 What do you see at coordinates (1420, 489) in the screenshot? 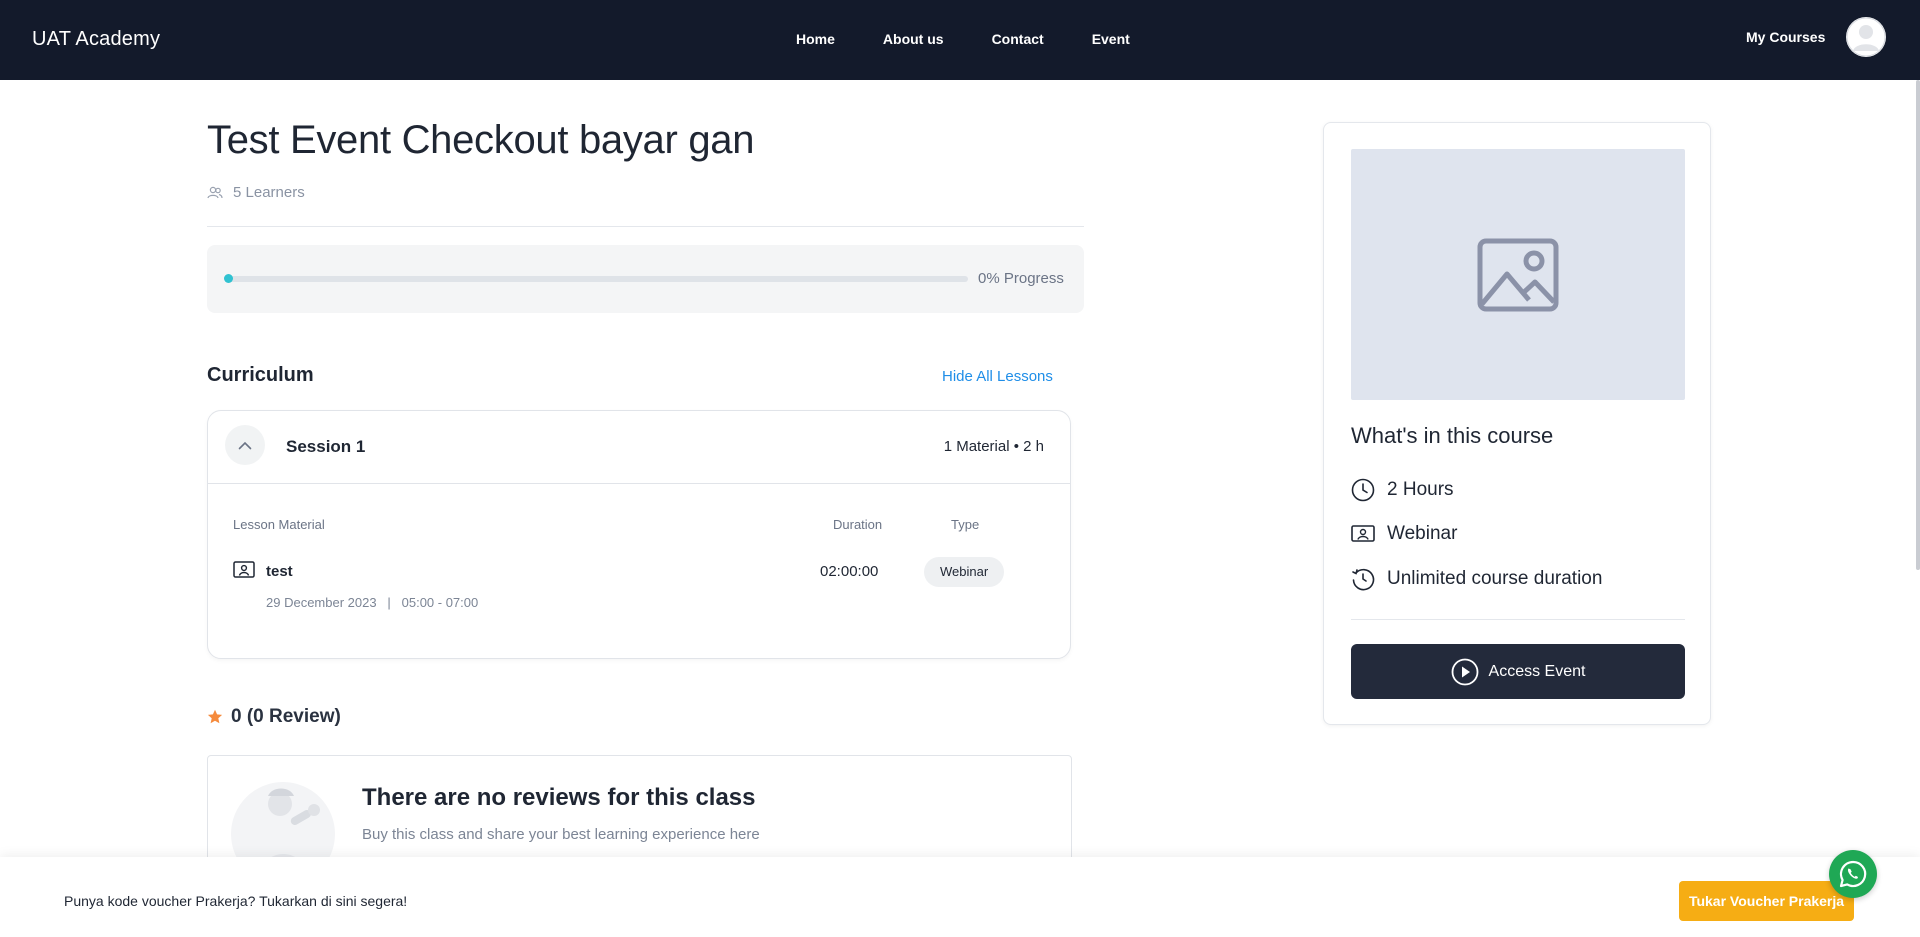
I see `feature-duration-label: 2 Hours` at bounding box center [1420, 489].